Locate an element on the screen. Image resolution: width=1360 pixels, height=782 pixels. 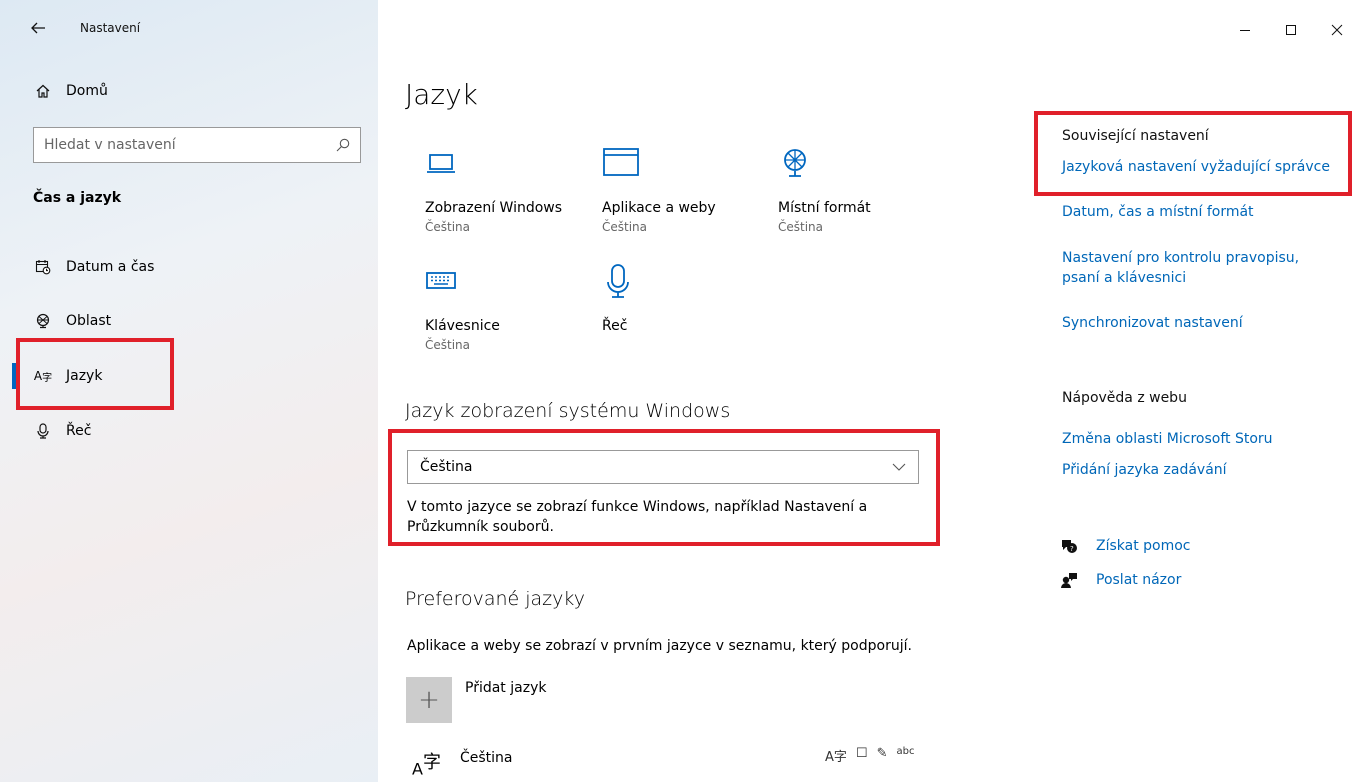
tile-klavesnice: Klávesnice Čeština is located at coordinates (510, 308).